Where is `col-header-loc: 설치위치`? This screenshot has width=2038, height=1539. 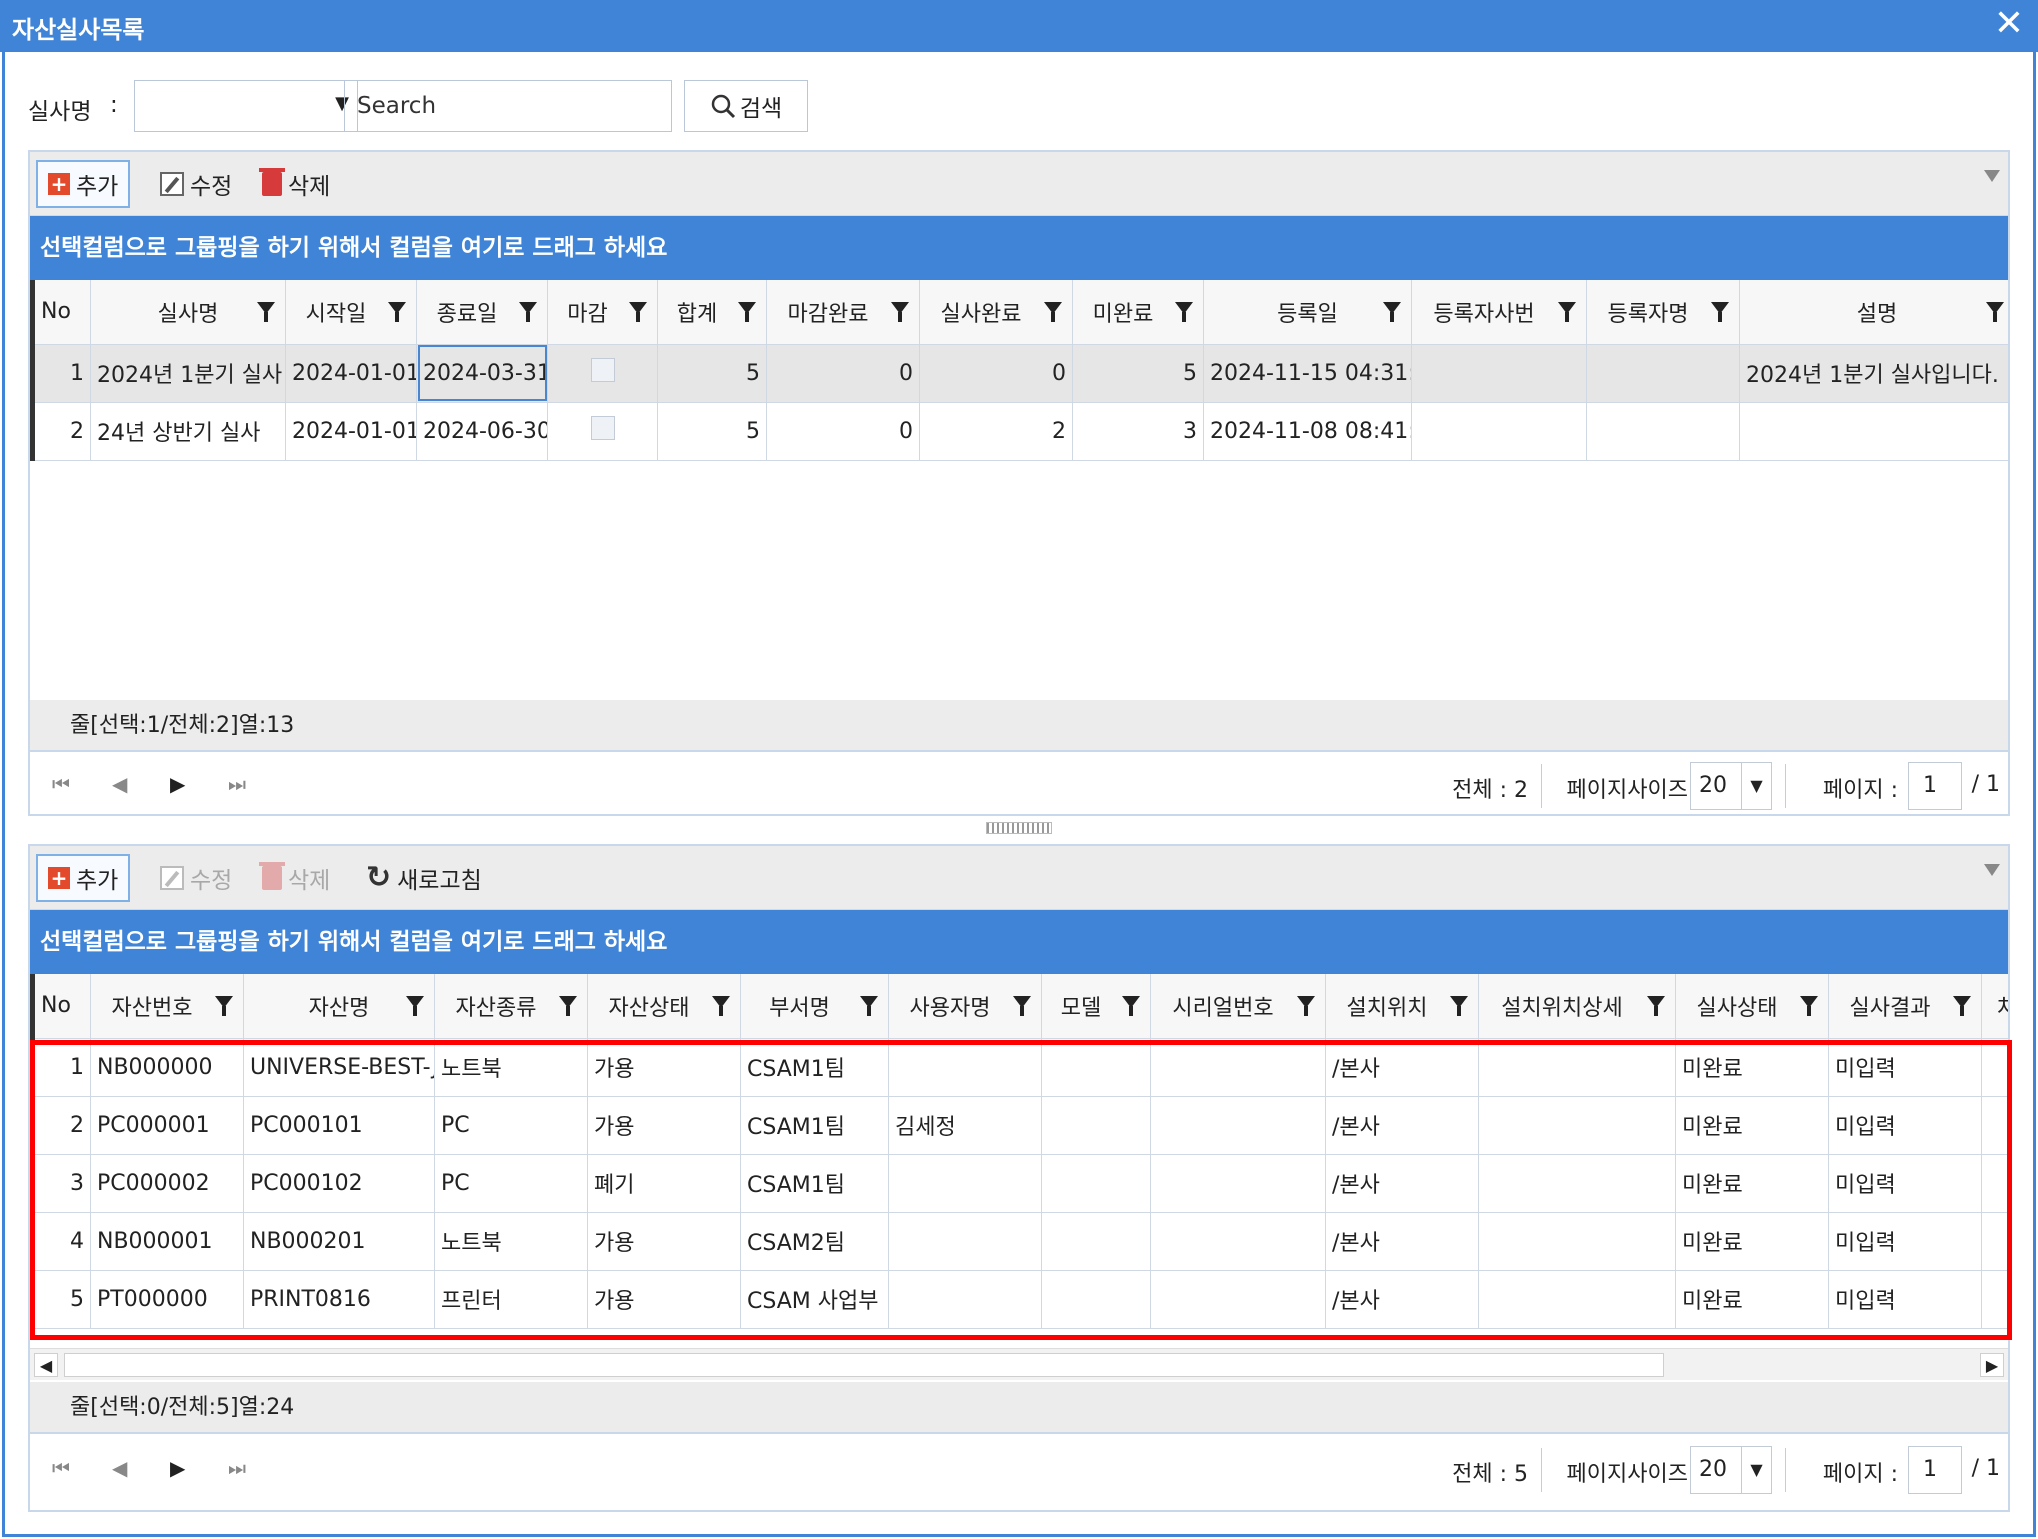 col-header-loc: 설치위치 is located at coordinates (1402, 1006).